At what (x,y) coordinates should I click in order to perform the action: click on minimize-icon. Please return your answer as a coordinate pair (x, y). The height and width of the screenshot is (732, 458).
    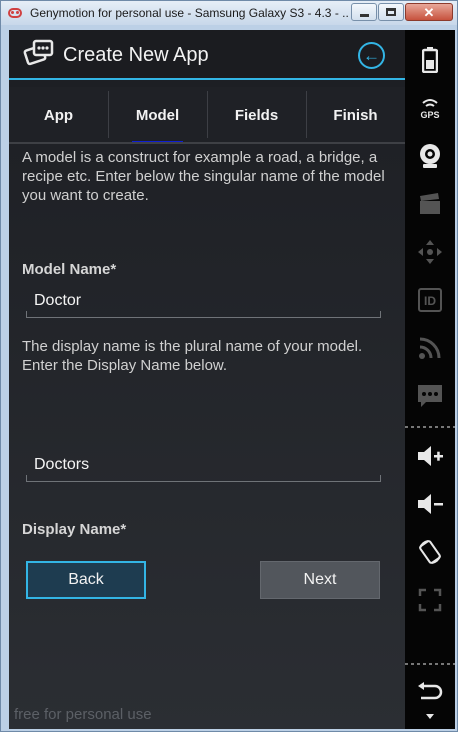
    Looking at the image, I should click on (364, 15).